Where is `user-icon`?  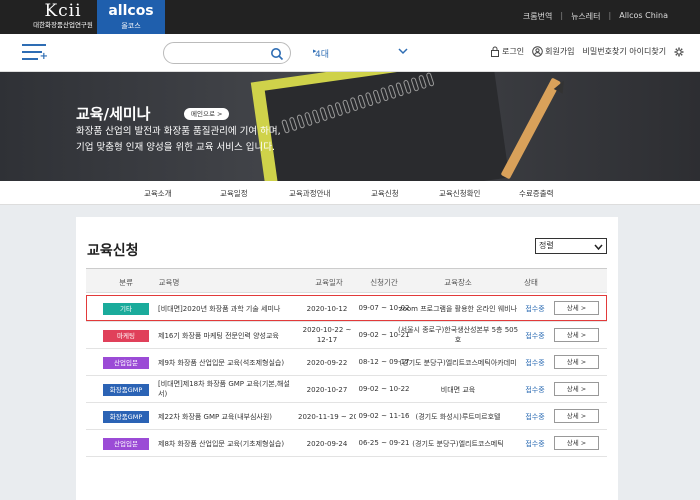 user-icon is located at coordinates (537, 51).